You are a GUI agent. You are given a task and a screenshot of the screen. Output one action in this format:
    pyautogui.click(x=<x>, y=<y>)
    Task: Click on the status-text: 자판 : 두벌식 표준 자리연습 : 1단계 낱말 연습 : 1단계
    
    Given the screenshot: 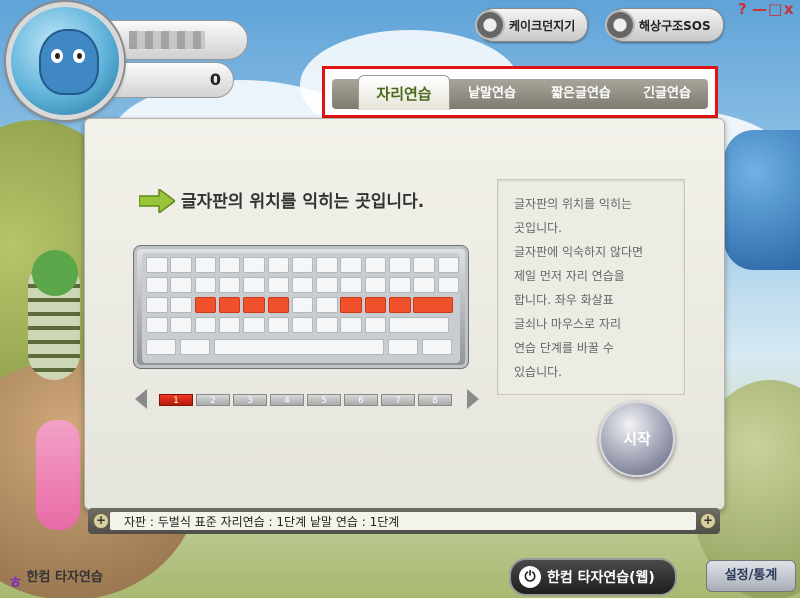 What is the action you would take?
    pyautogui.click(x=262, y=522)
    